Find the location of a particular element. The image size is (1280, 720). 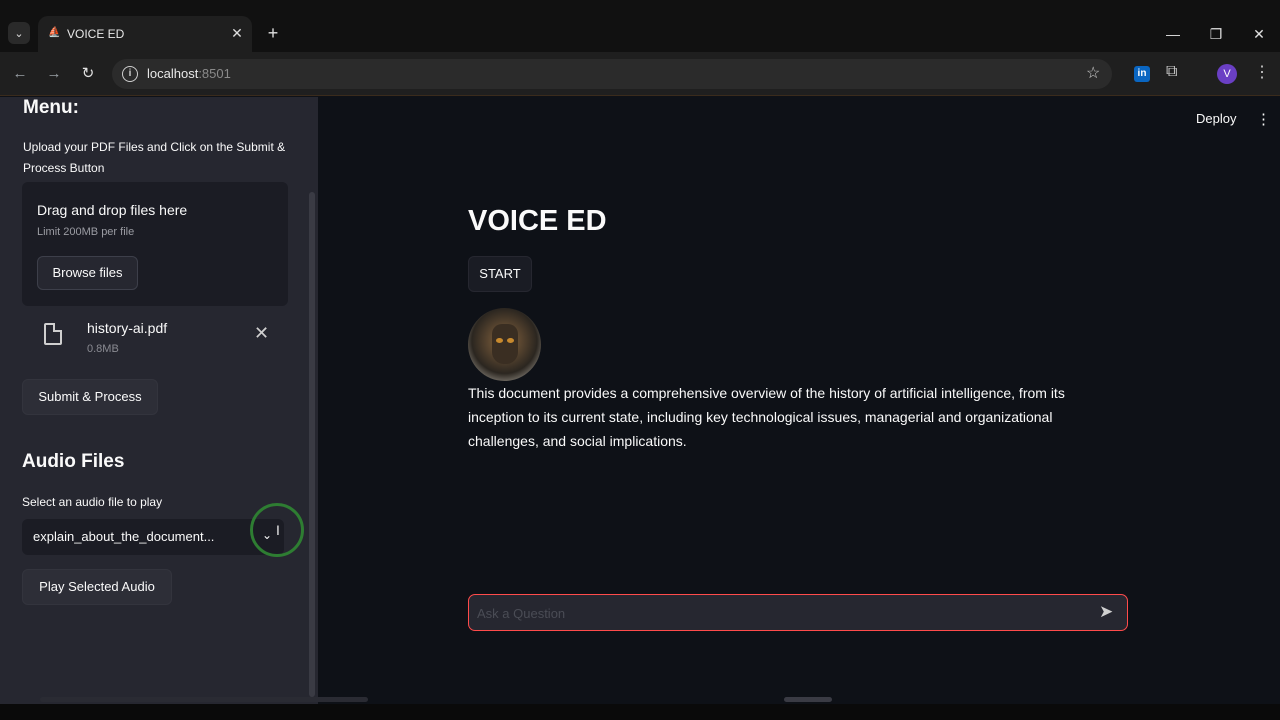

forward-icon: → is located at coordinates (54, 74).